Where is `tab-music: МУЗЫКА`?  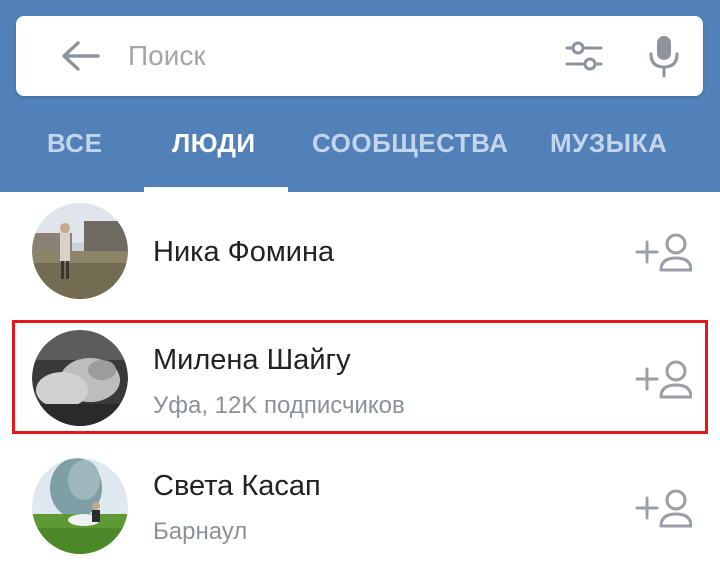
tab-music: МУЗЫКА is located at coordinates (608, 146).